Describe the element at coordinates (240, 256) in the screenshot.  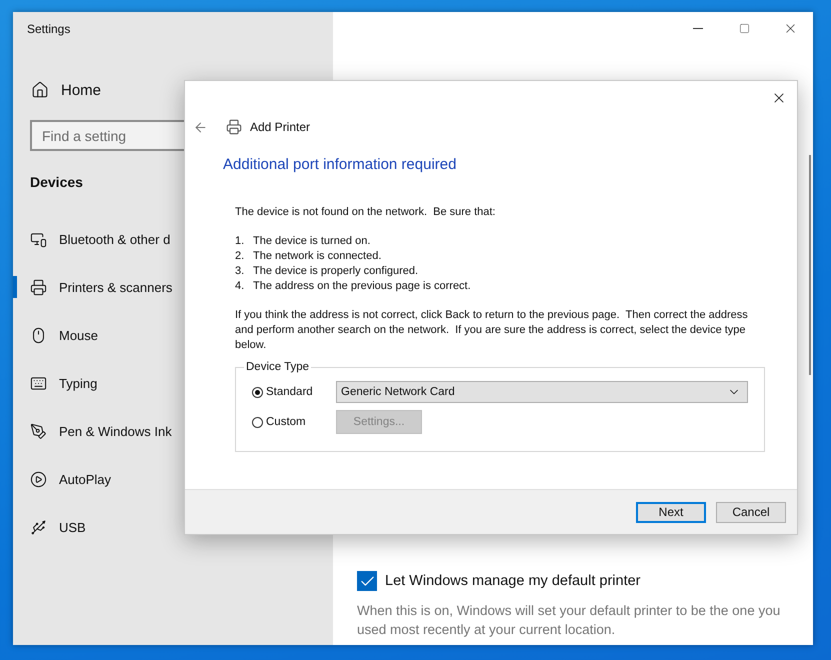
I see `step-number: 2.` at that location.